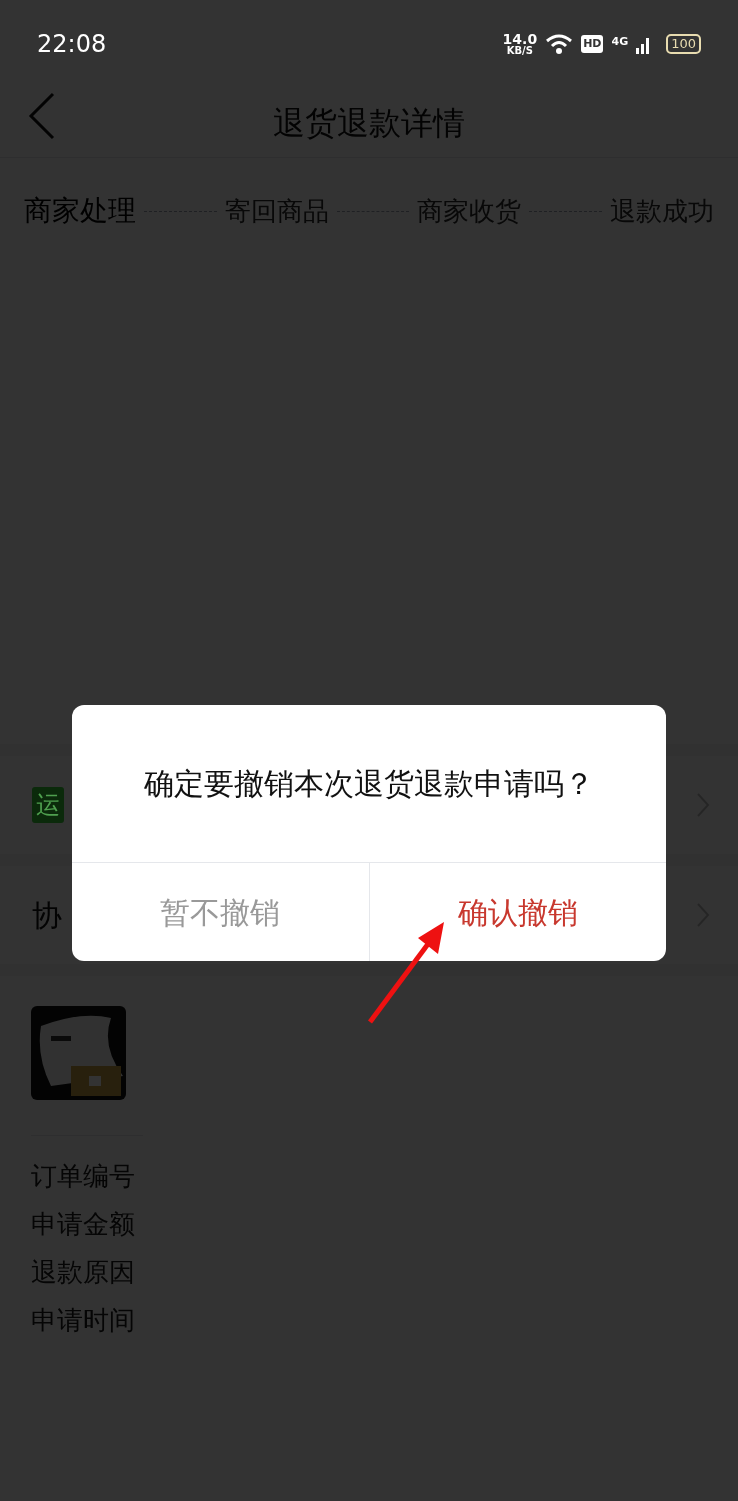  Describe the element at coordinates (520, 39) in the screenshot. I see `speed-value: 14.0` at that location.